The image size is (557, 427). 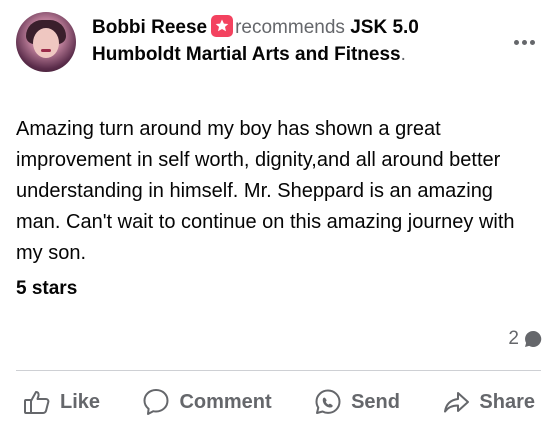 What do you see at coordinates (290, 27) in the screenshot?
I see `recommends-verb: recommends` at bounding box center [290, 27].